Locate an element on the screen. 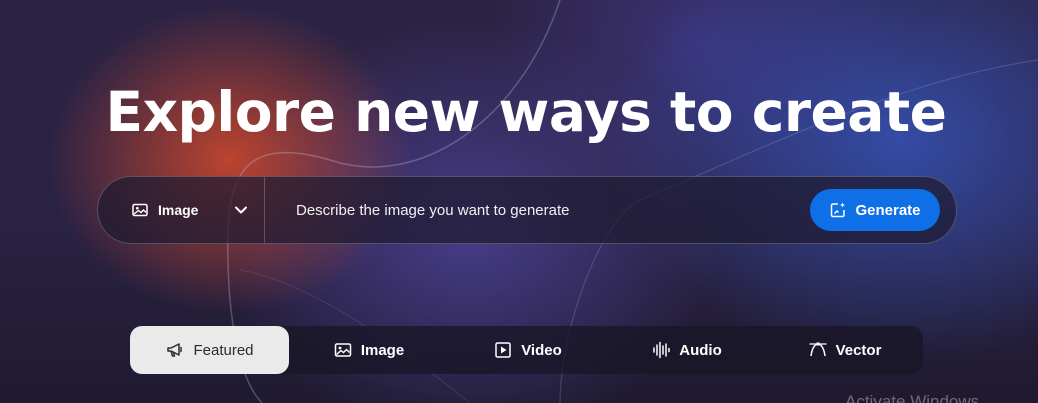 The image size is (1038, 403). content-type-select: Image is located at coordinates (181, 210).